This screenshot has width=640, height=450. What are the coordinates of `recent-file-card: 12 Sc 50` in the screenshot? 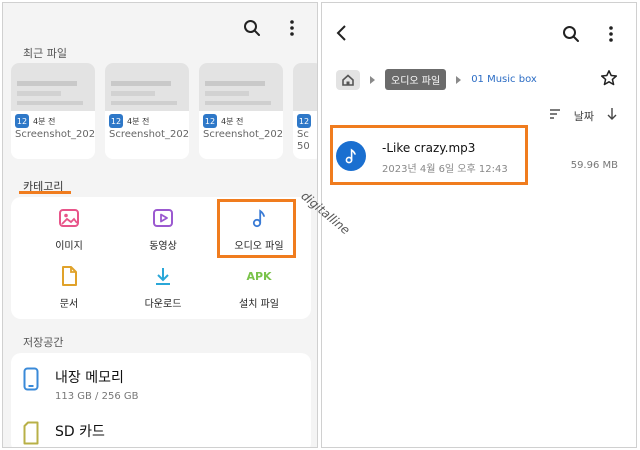 It's located at (305, 111).